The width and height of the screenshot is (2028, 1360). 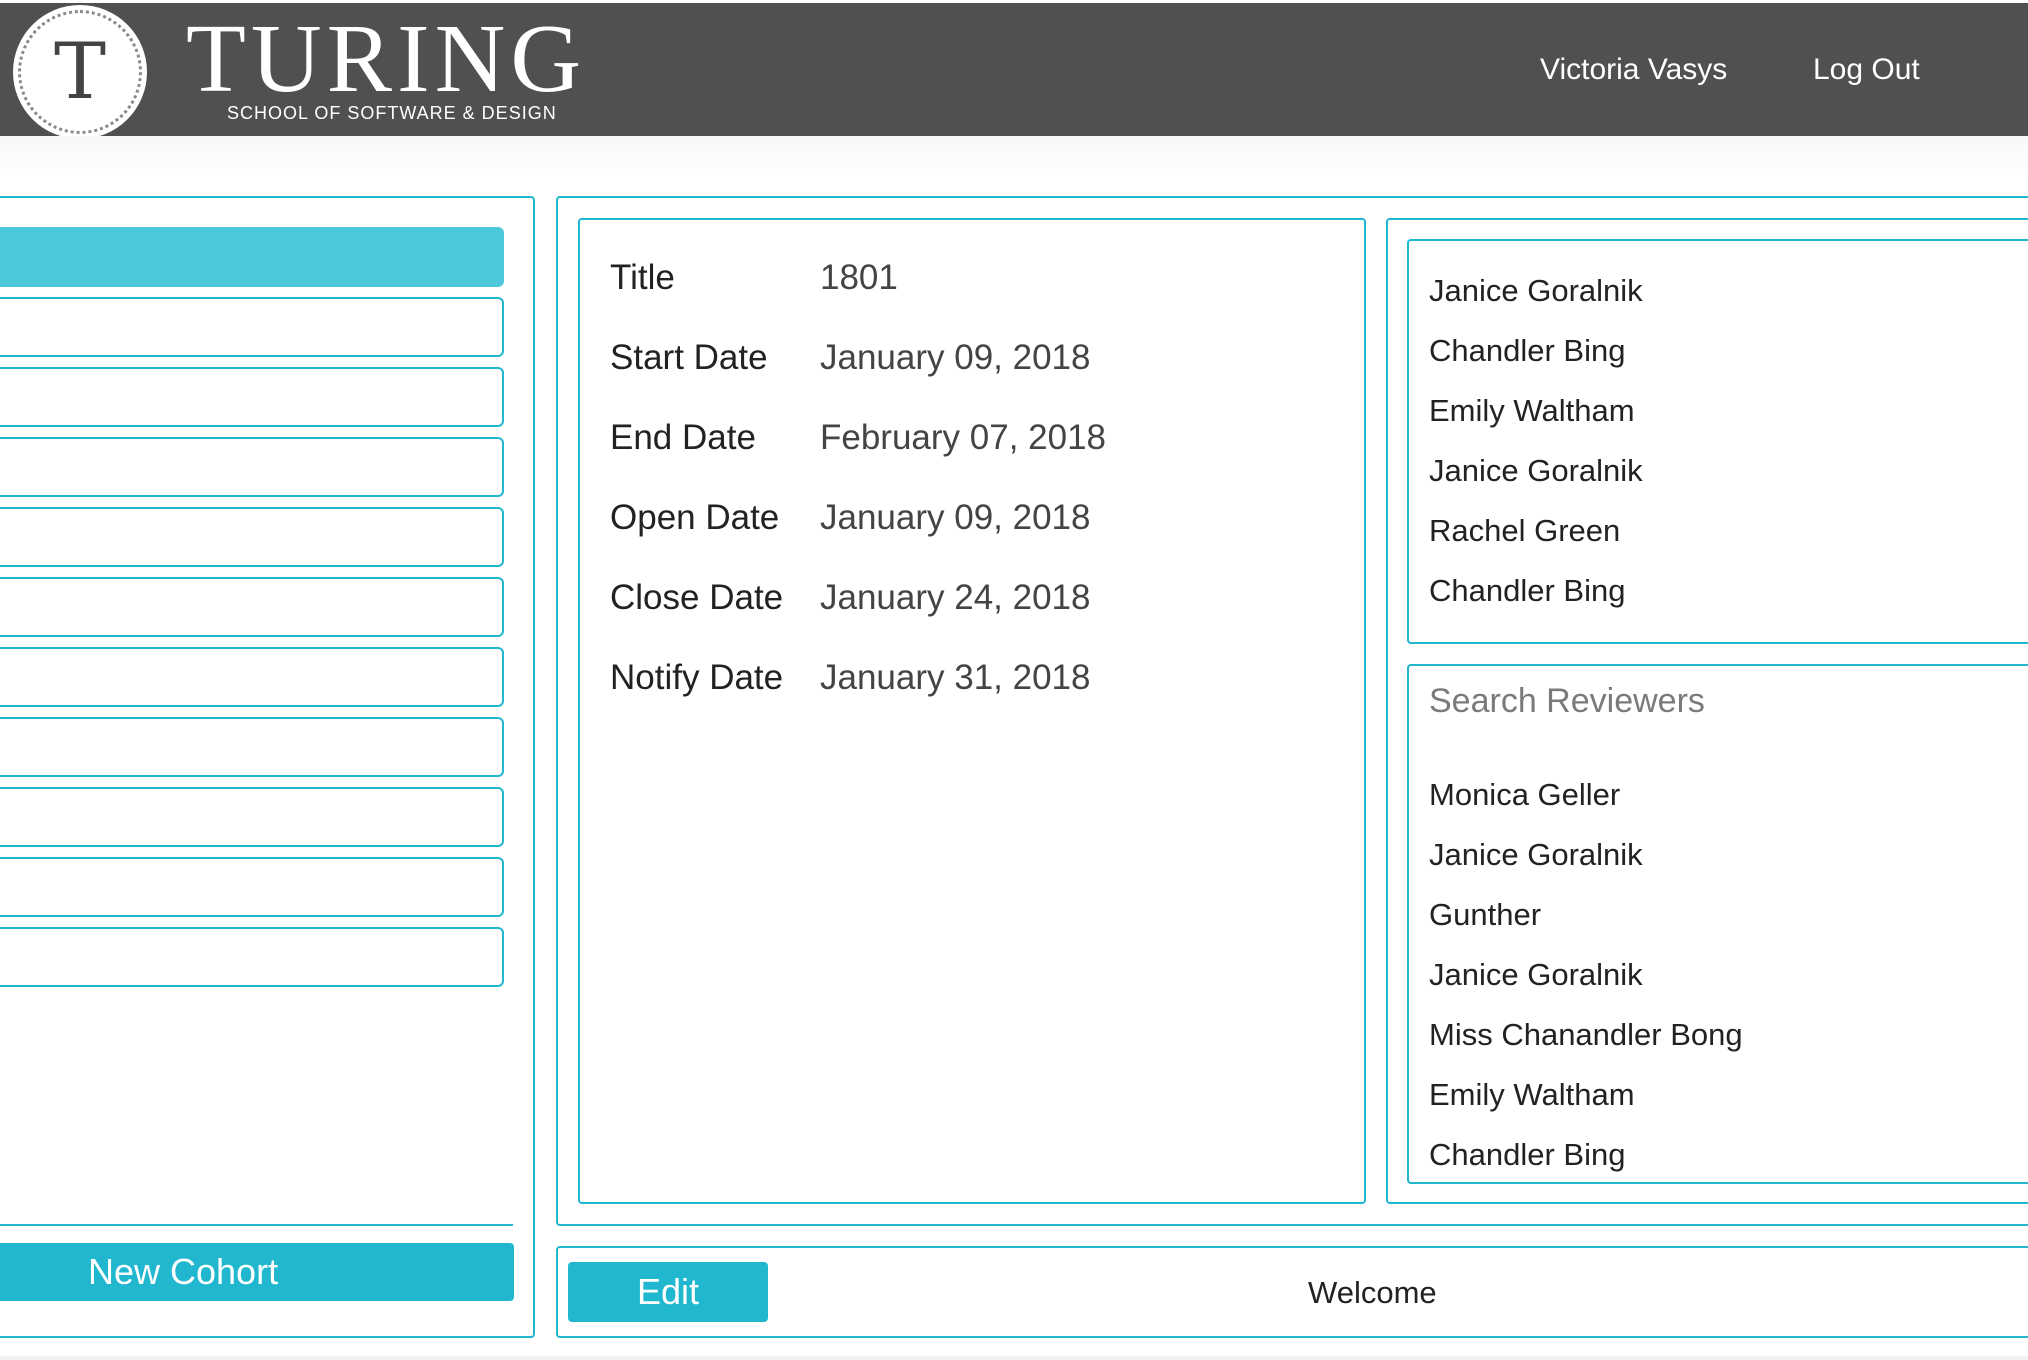 I want to click on brand-subtitle: SCHOOL OF SOFTWARE & DESIGN, so click(x=392, y=113).